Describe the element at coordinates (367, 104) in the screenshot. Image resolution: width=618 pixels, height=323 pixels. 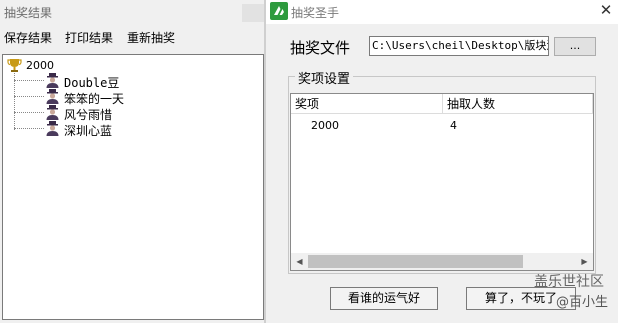
I see `column-header-prize: 奖项` at that location.